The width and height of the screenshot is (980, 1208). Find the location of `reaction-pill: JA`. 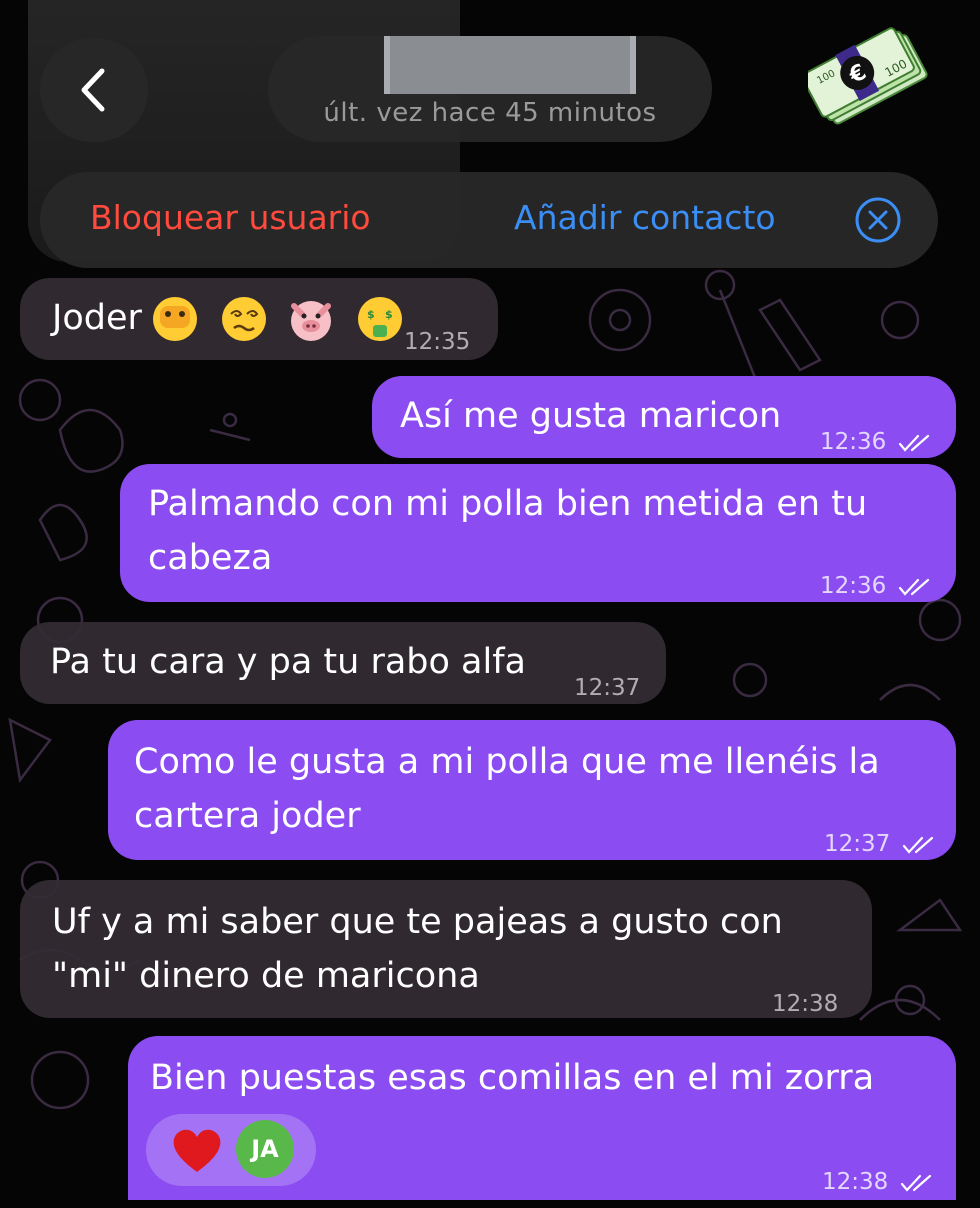

reaction-pill: JA is located at coordinates (231, 1150).